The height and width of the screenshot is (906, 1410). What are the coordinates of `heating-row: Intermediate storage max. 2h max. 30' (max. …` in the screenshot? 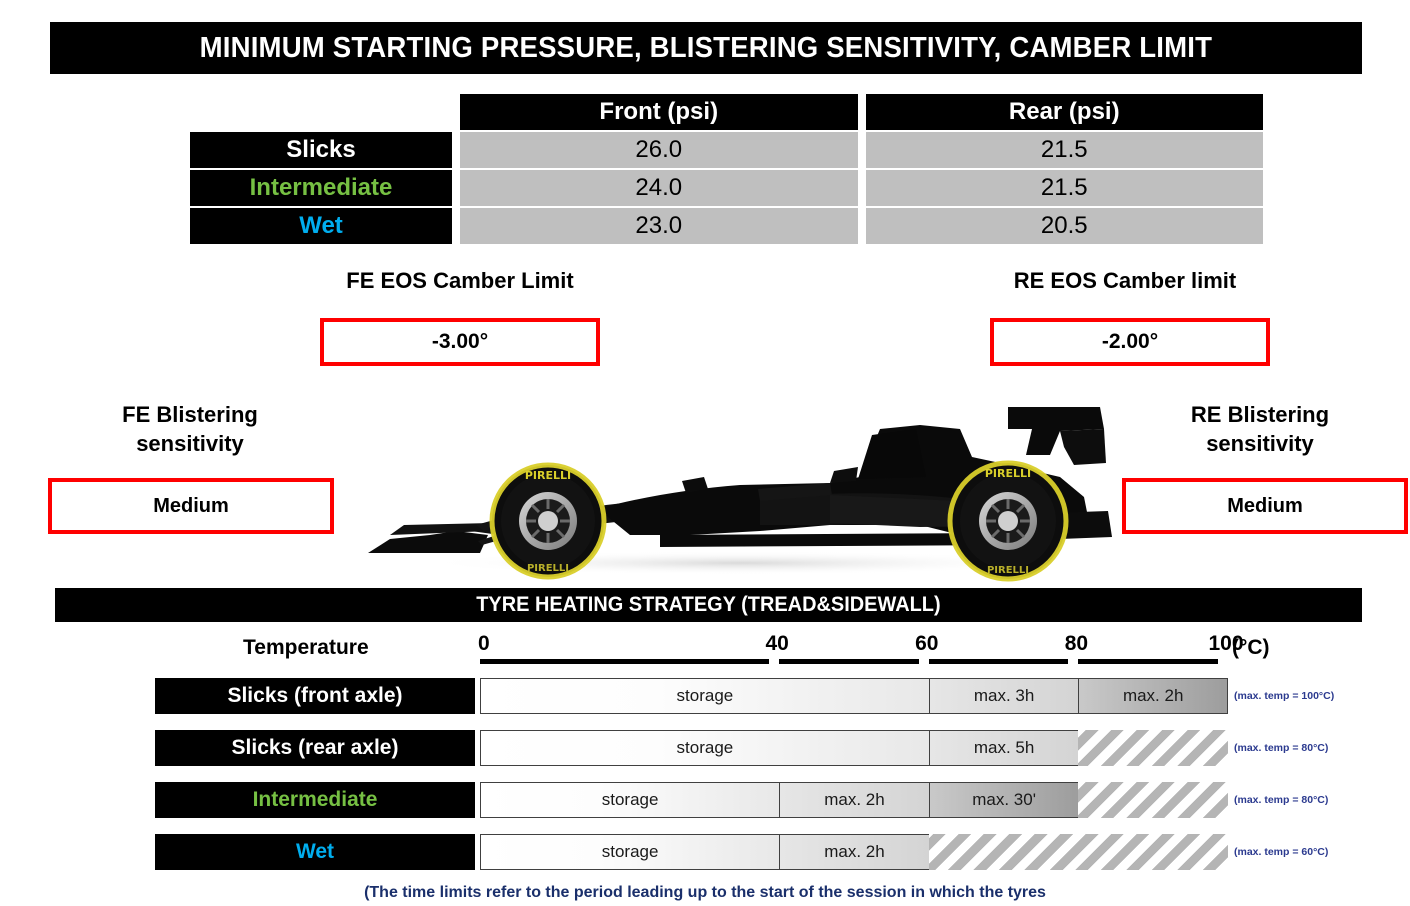 It's located at (770, 800).